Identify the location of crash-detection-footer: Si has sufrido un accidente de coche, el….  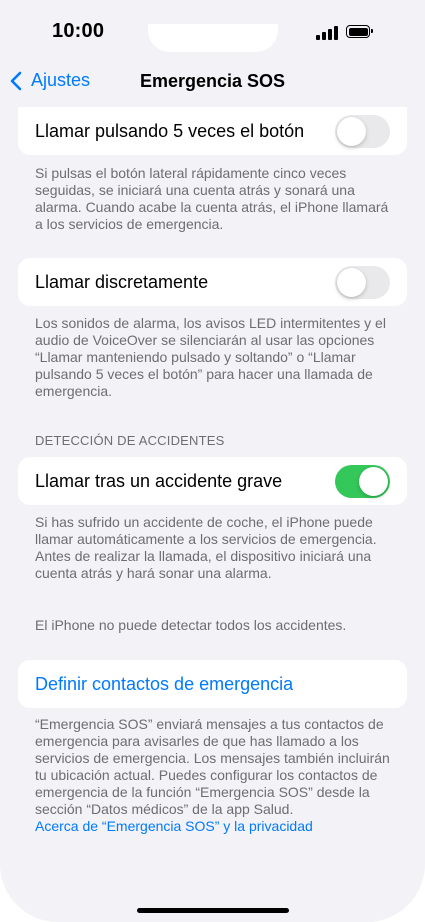
(206, 547).